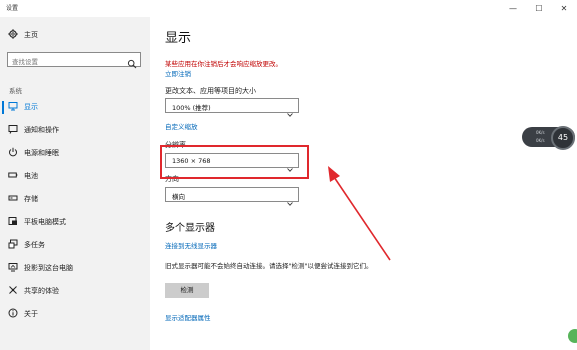 Image resolution: width=577 pixels, height=350 pixels. Describe the element at coordinates (513, 8) in the screenshot. I see `minimize-button: —` at that location.